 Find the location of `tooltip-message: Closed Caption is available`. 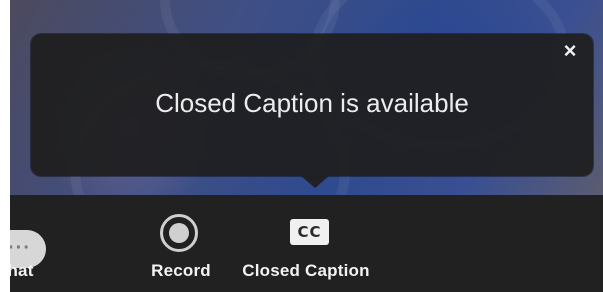

tooltip-message: Closed Caption is available is located at coordinates (312, 103).